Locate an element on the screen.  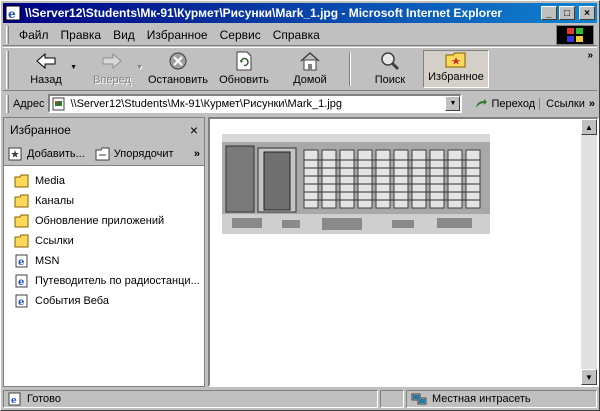
favorite-item-label: Обновление приложений is located at coordinates (100, 221).